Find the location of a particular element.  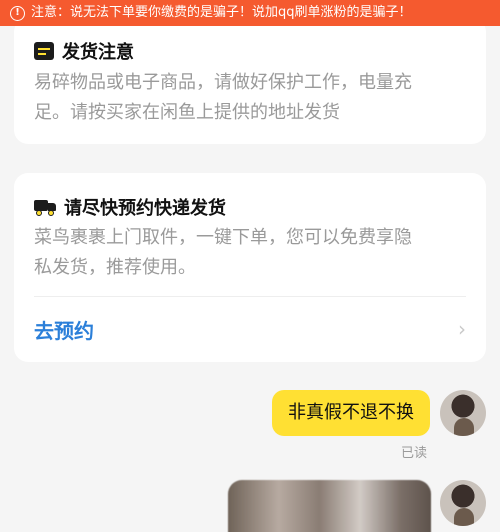

notice-card-header: 发货注意 is located at coordinates (84, 51).